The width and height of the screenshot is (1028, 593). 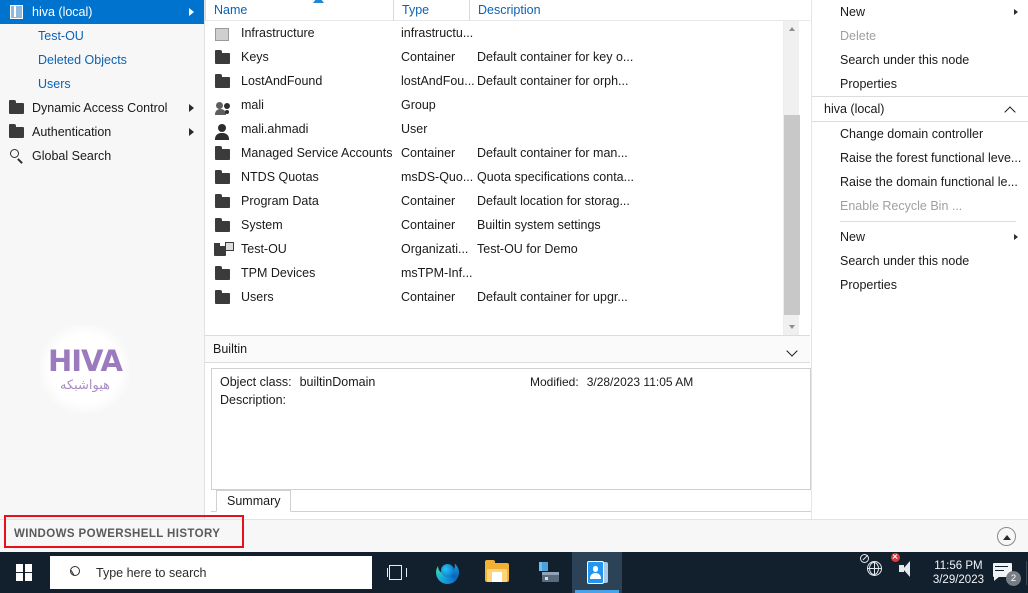 I want to click on row-name: Program Data, so click(x=280, y=201).